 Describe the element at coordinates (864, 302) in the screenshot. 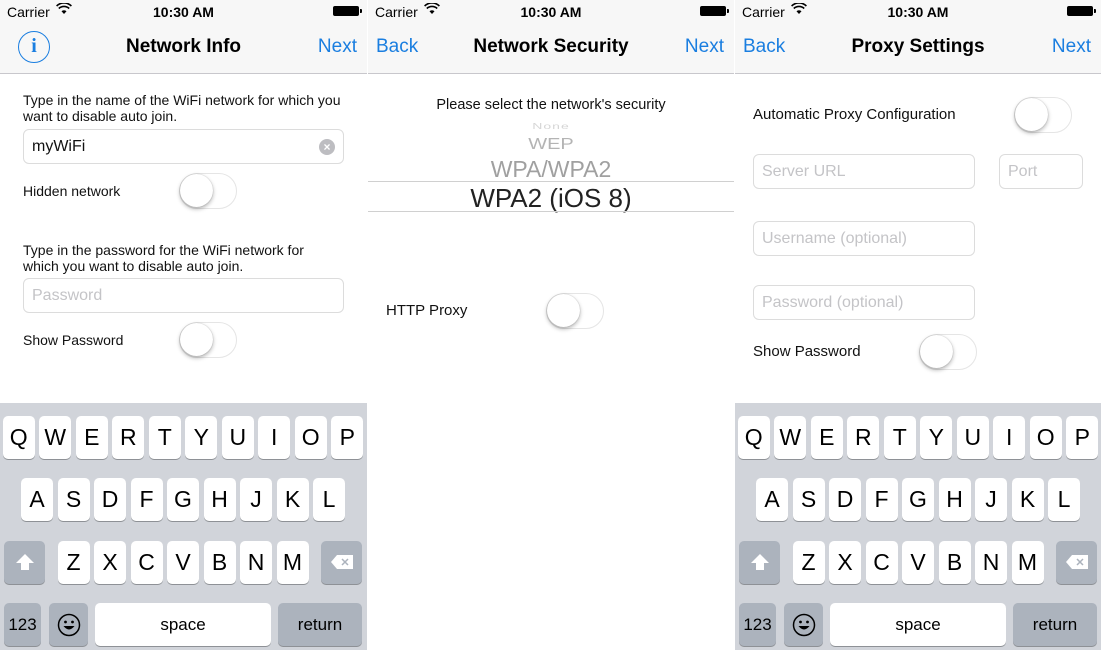

I see `proxy-password-input: Password (optional)` at that location.